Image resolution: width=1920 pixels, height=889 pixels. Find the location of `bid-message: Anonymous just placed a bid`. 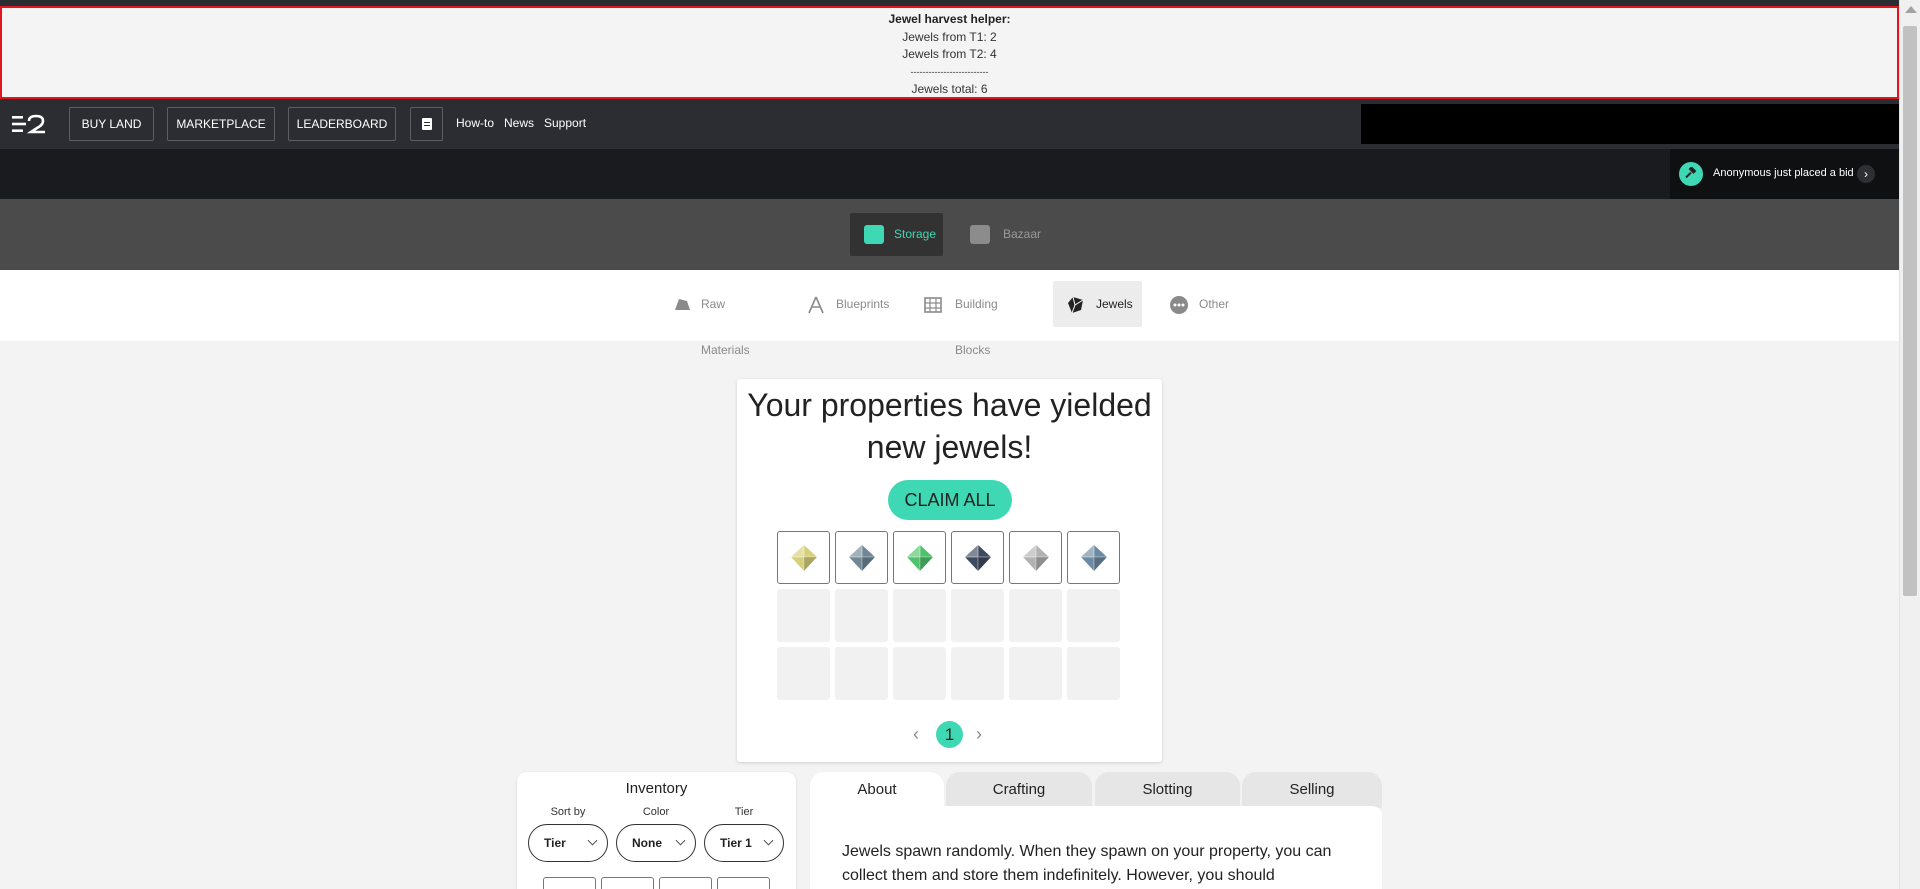

bid-message: Anonymous just placed a bid is located at coordinates (1783, 173).